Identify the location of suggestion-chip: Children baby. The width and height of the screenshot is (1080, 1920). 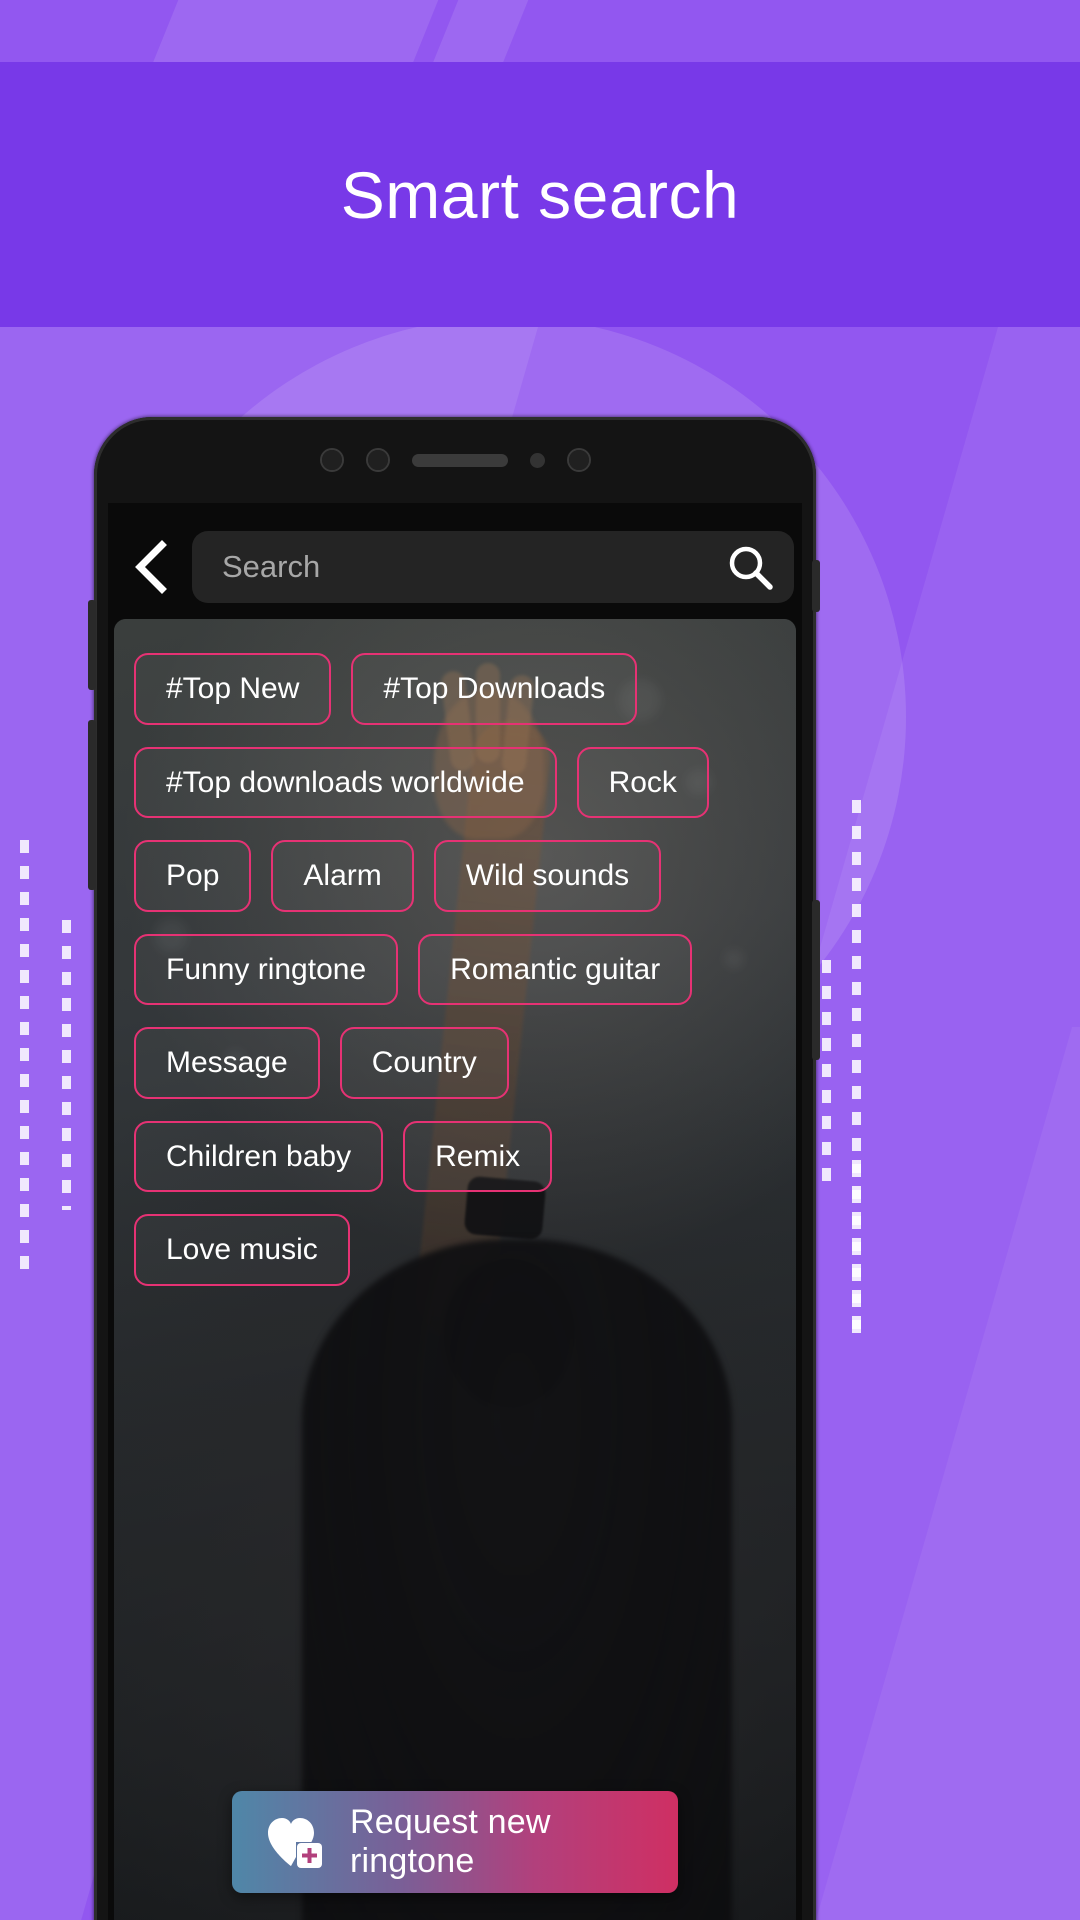
(259, 1156).